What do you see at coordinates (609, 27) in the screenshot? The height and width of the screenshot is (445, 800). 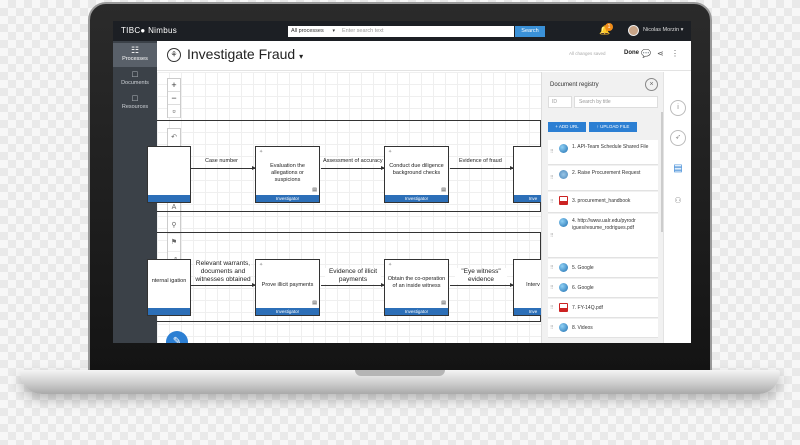 I see `notification-badge: 1` at bounding box center [609, 27].